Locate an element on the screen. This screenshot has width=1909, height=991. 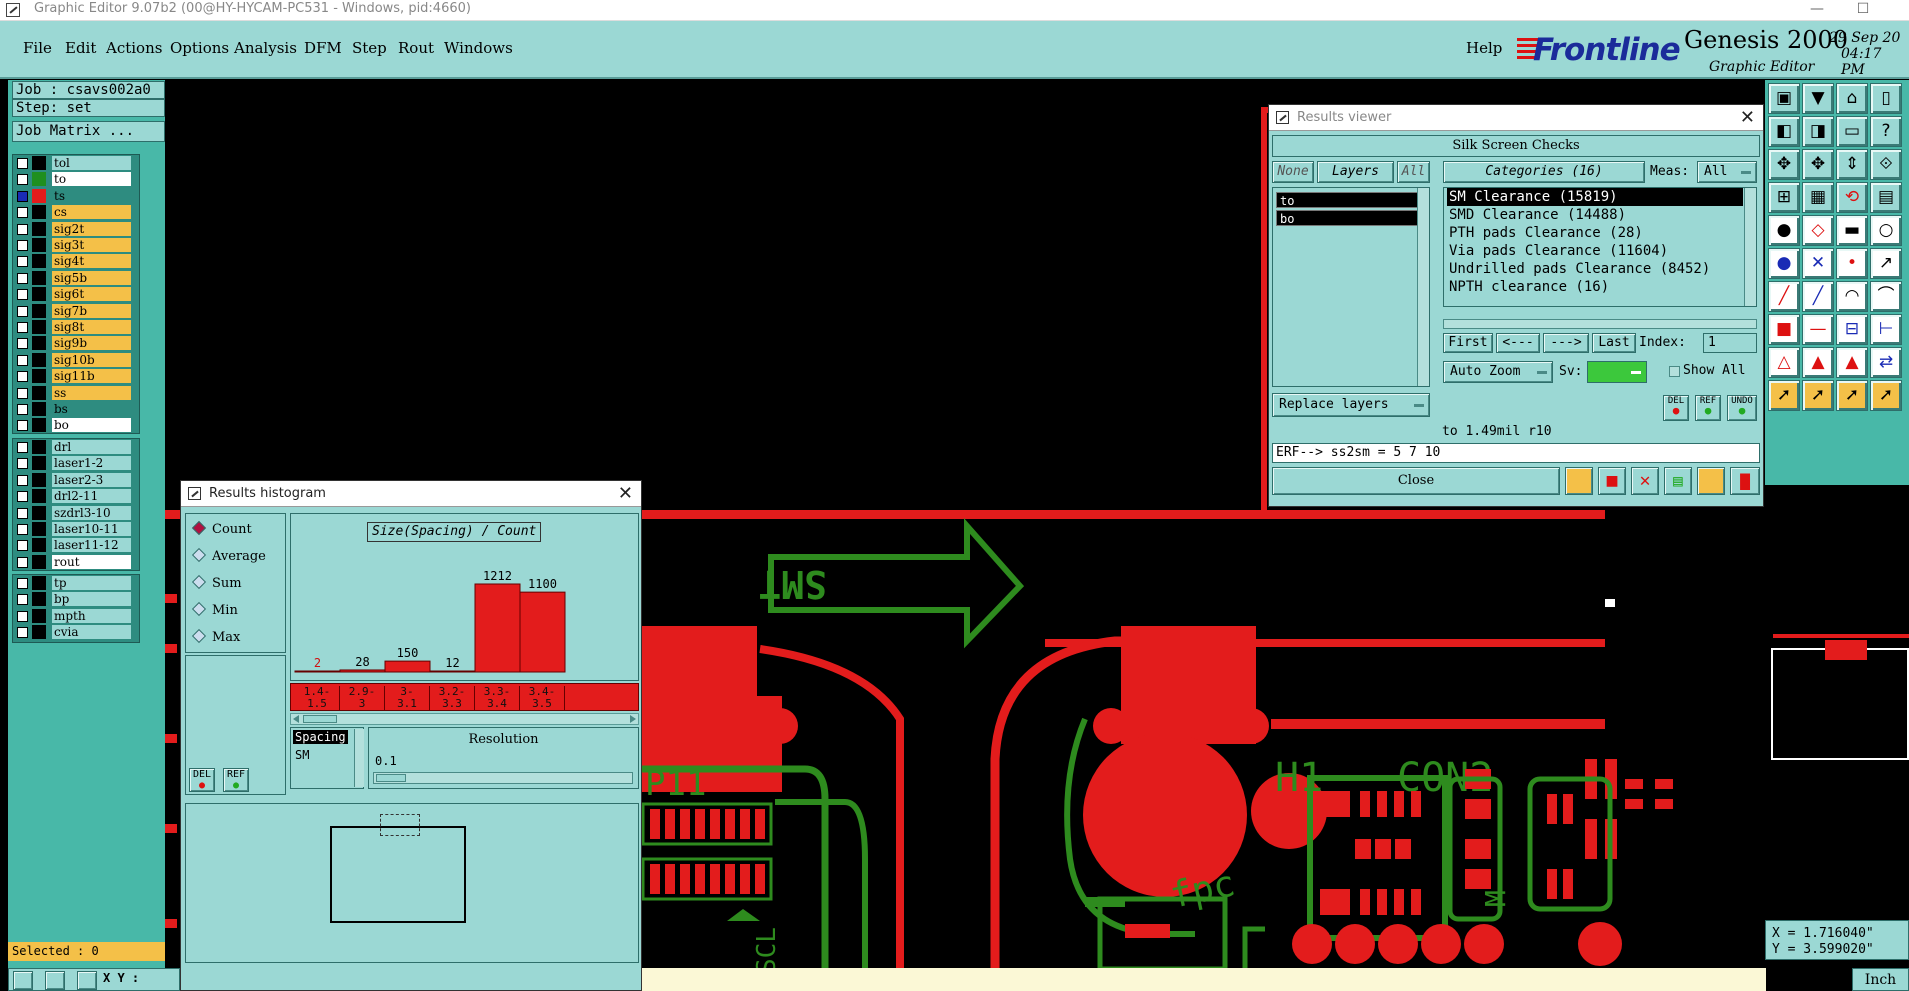
pan-icon: ✥ is located at coordinates (1818, 164).